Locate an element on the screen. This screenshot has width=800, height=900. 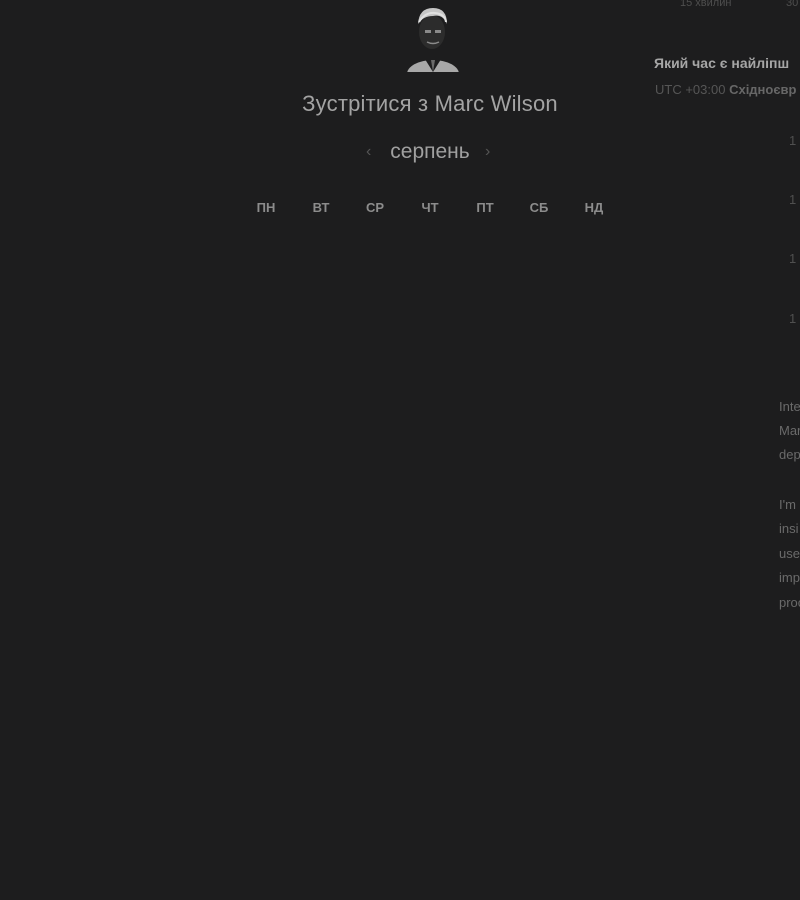
description-line: insi is located at coordinates (789, 528).